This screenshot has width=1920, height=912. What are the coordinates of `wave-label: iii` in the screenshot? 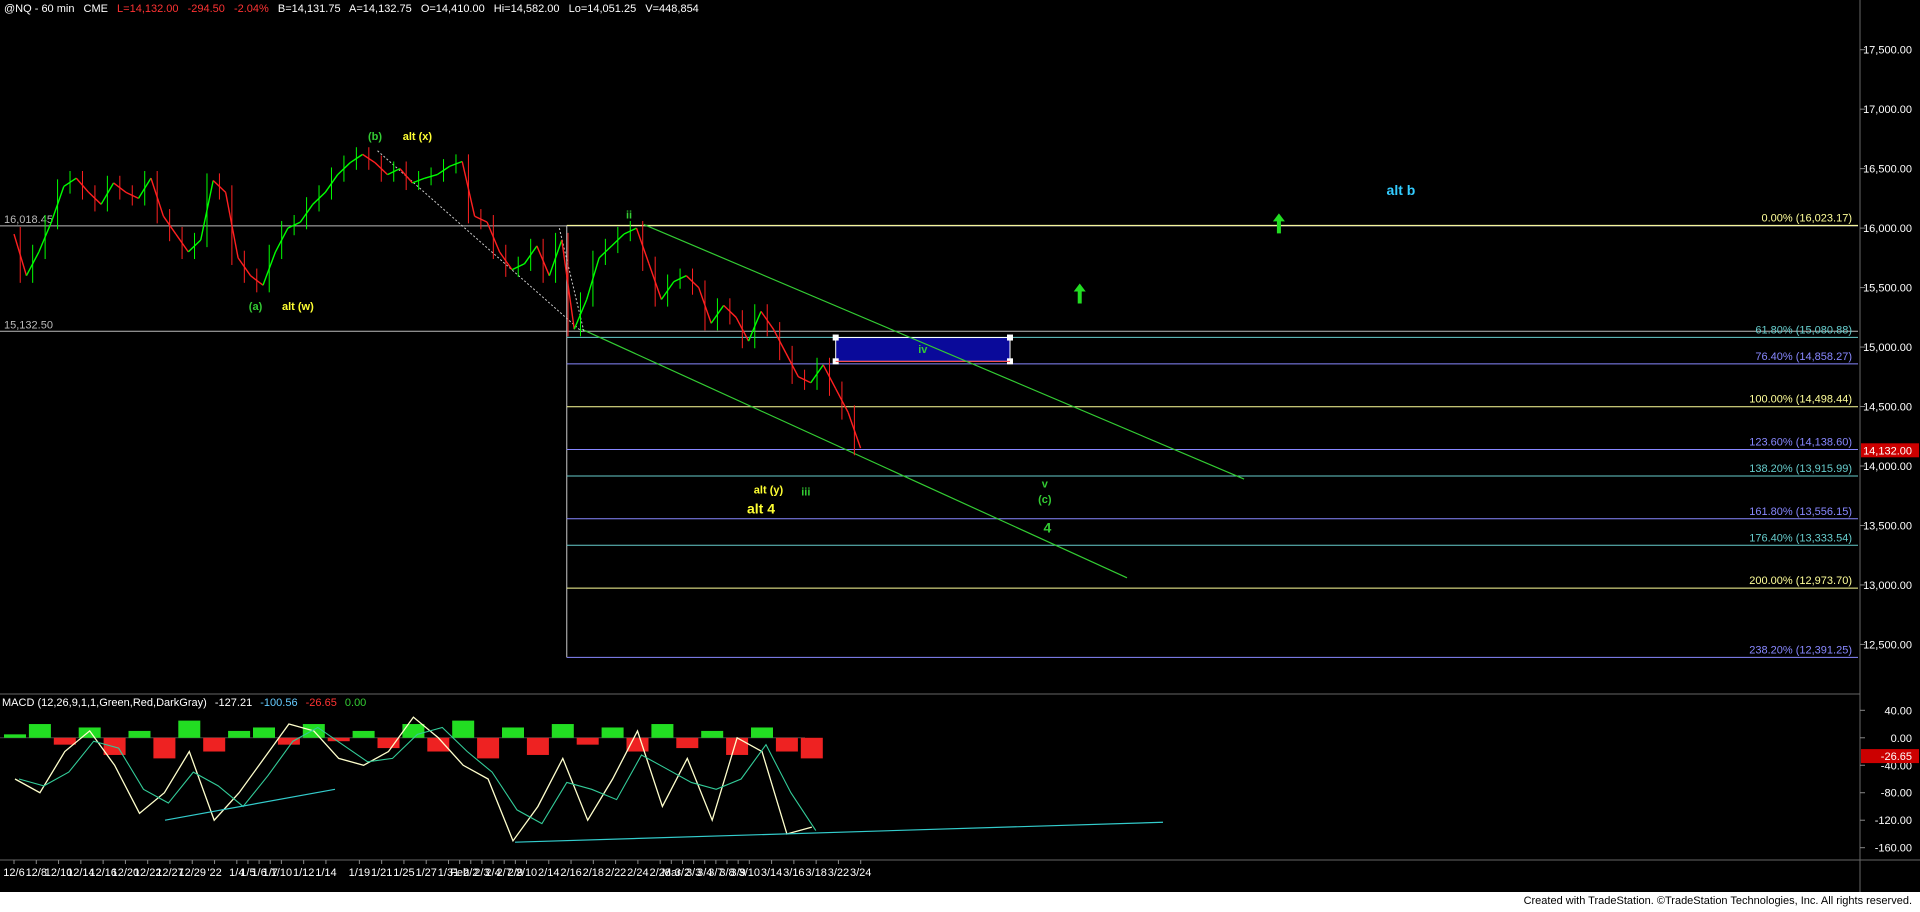 It's located at (805, 493).